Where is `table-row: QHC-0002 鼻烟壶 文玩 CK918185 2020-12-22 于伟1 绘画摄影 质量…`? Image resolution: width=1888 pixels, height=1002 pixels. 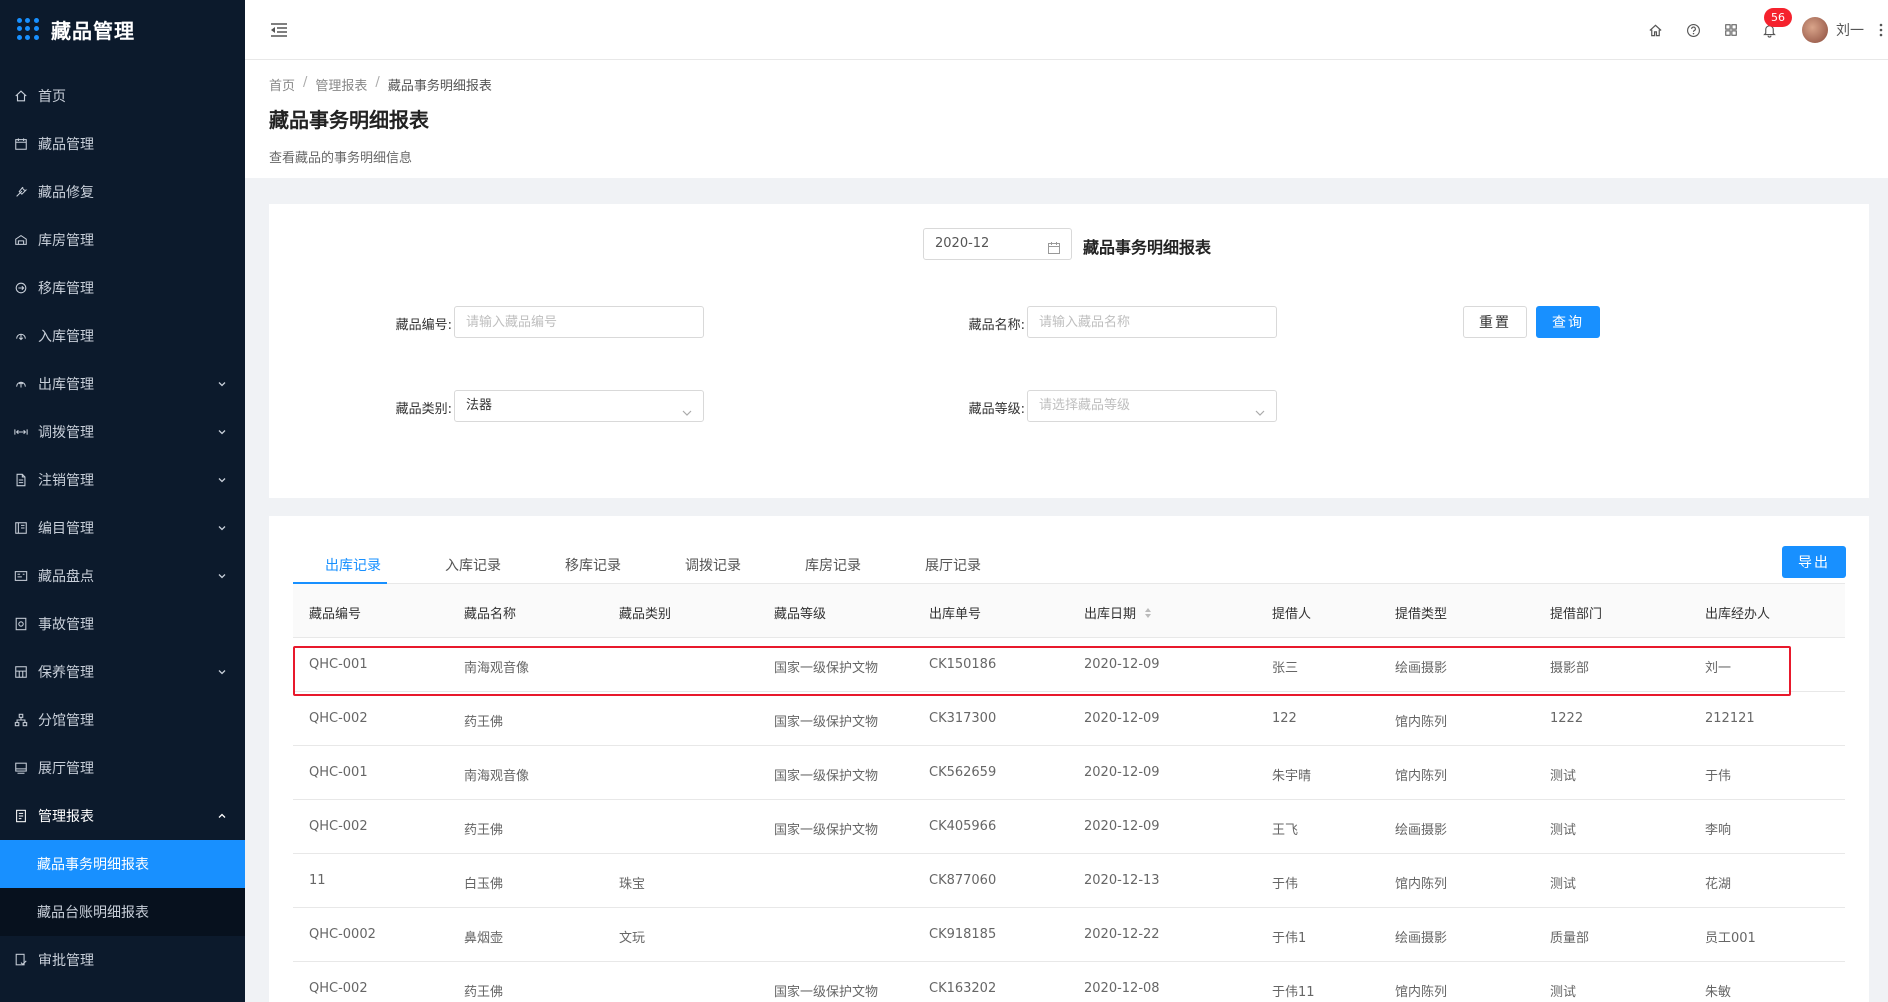 table-row: QHC-0002 鼻烟壶 文玩 CK918185 2020-12-22 于伟1 绘画摄影 质量… is located at coordinates (1069, 935).